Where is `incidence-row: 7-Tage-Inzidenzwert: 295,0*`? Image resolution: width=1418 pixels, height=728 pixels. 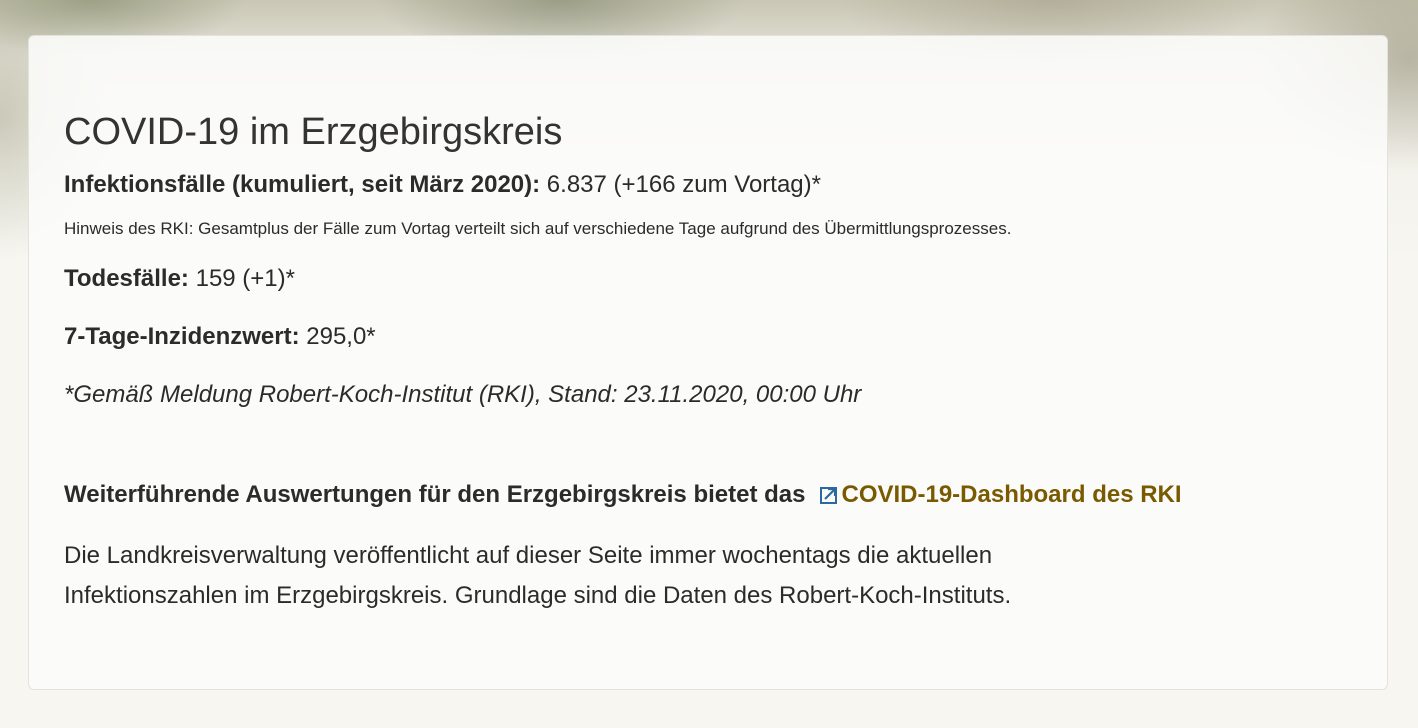
incidence-row: 7-Tage-Inzidenzwert: 295,0* is located at coordinates (725, 337).